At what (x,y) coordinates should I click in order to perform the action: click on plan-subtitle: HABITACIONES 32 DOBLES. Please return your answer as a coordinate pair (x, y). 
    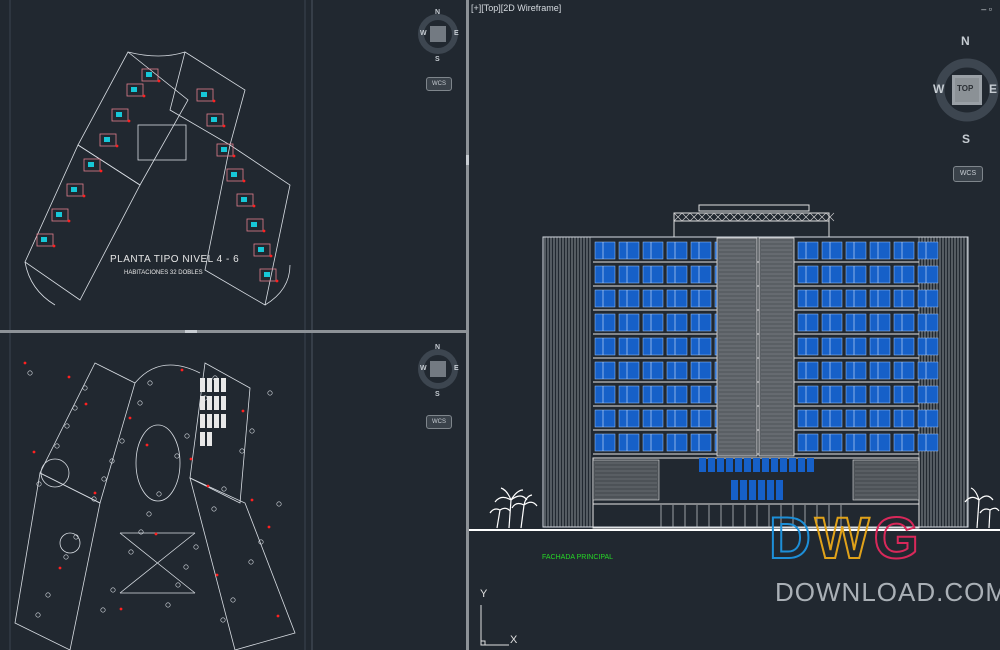
    Looking at the image, I should click on (163, 273).